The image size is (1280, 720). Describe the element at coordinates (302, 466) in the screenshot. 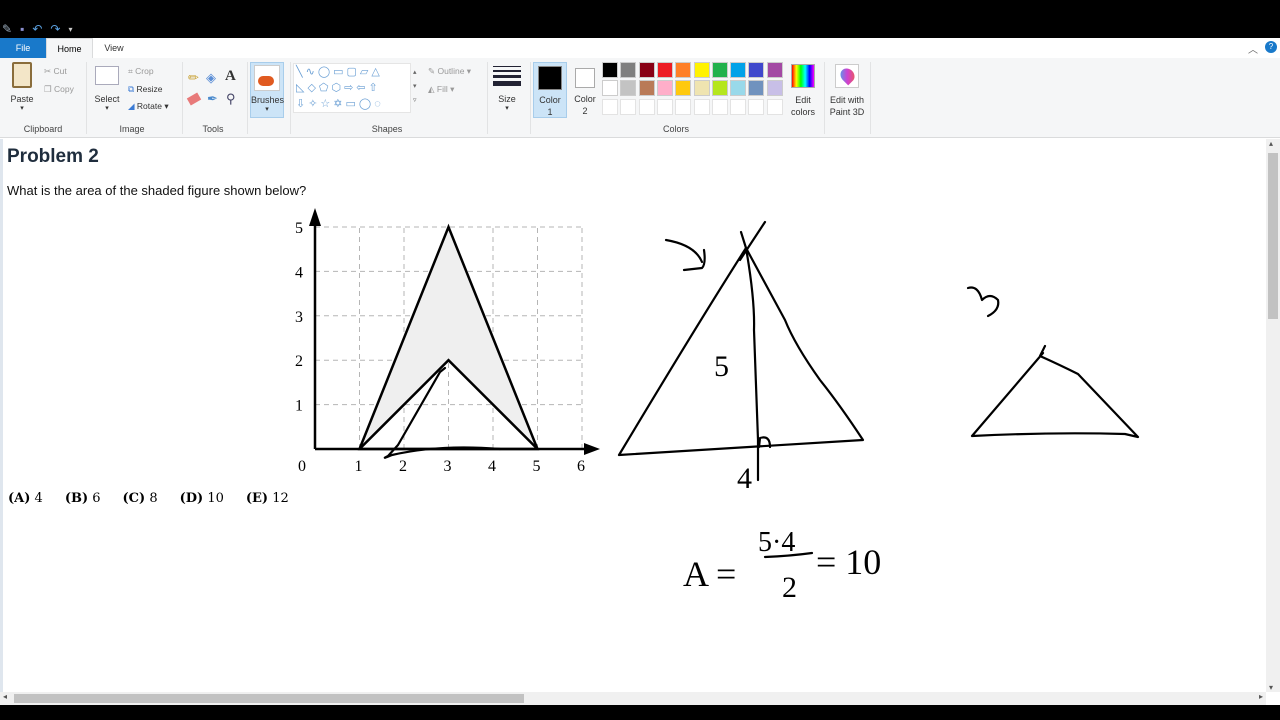

I see `x-tick-label: 0` at that location.